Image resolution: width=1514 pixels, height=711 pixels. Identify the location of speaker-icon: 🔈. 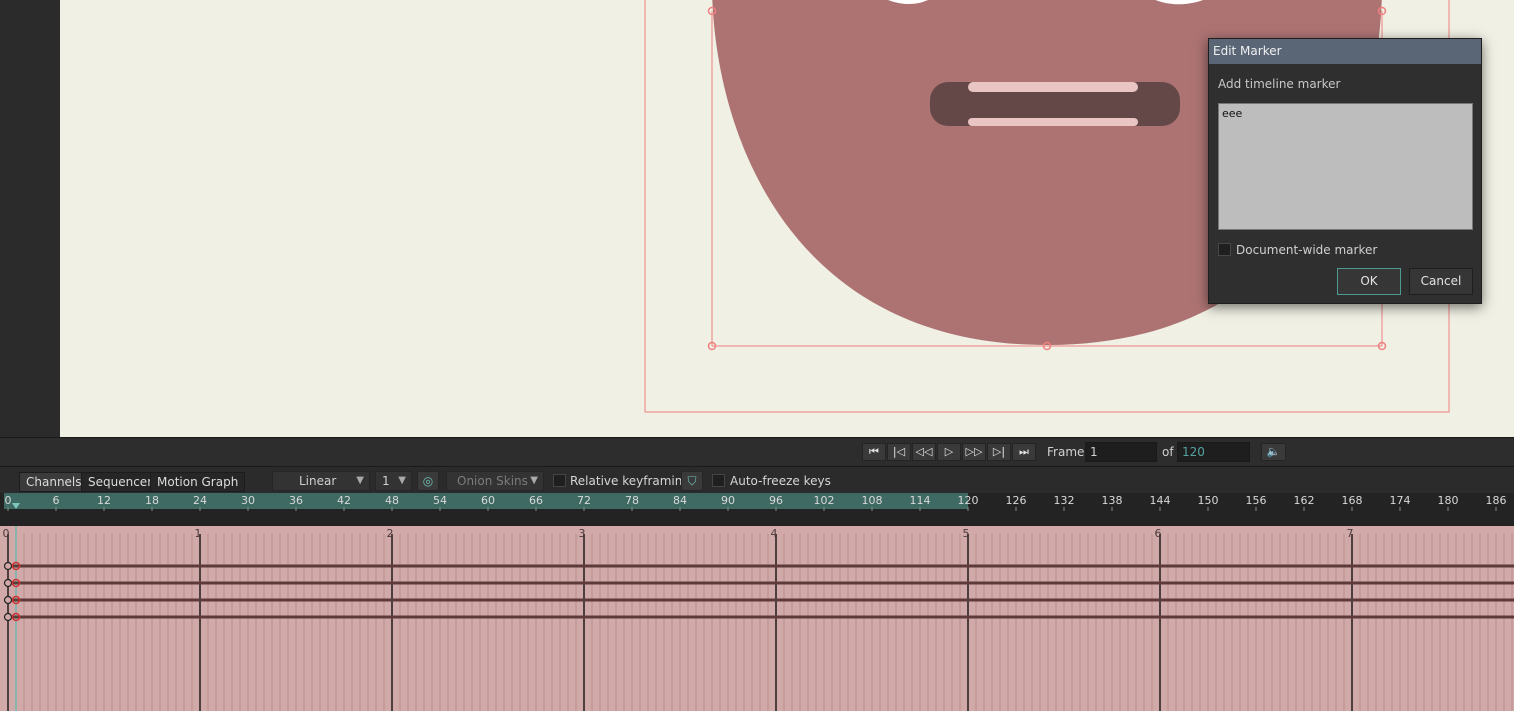
(1273, 452).